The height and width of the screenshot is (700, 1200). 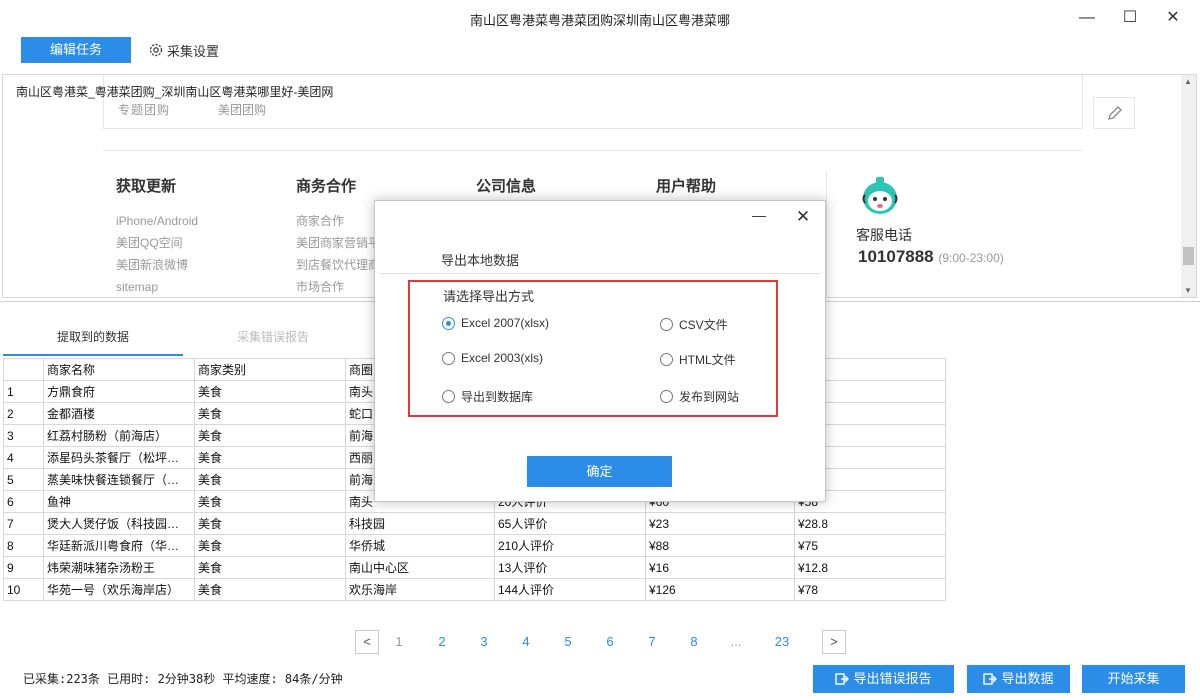 I want to click on radio-csv: CSV文件, so click(x=694, y=324).